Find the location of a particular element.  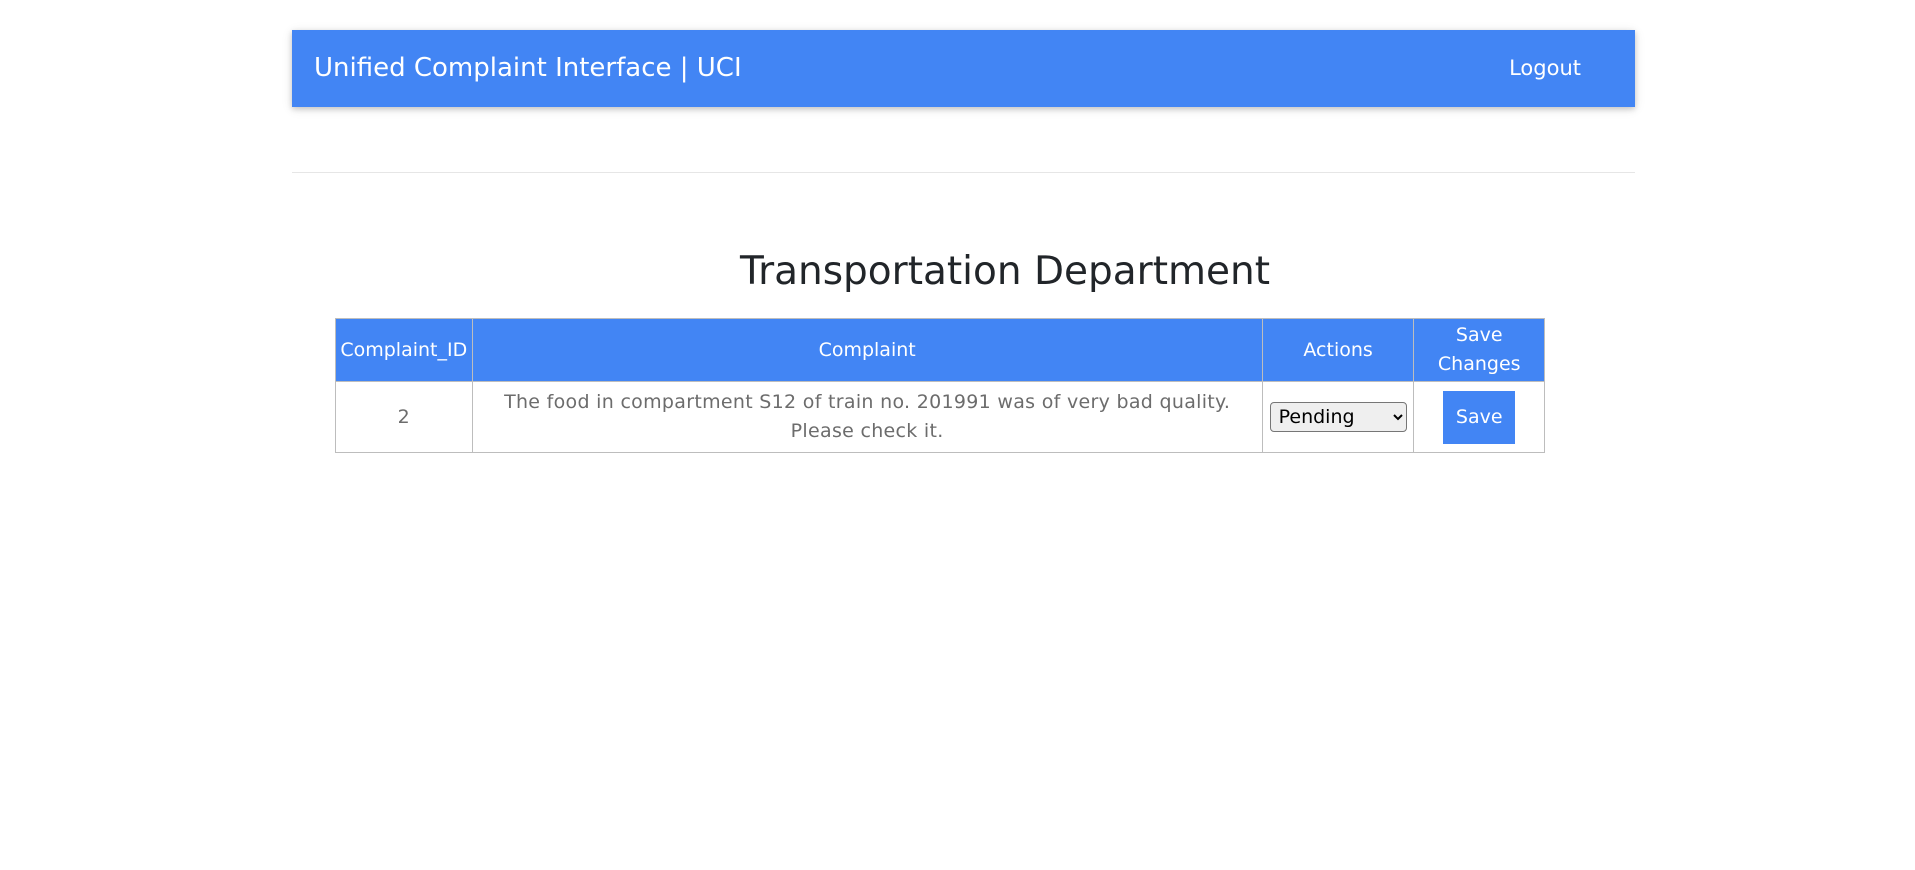

save-button: Save is located at coordinates (1479, 417).